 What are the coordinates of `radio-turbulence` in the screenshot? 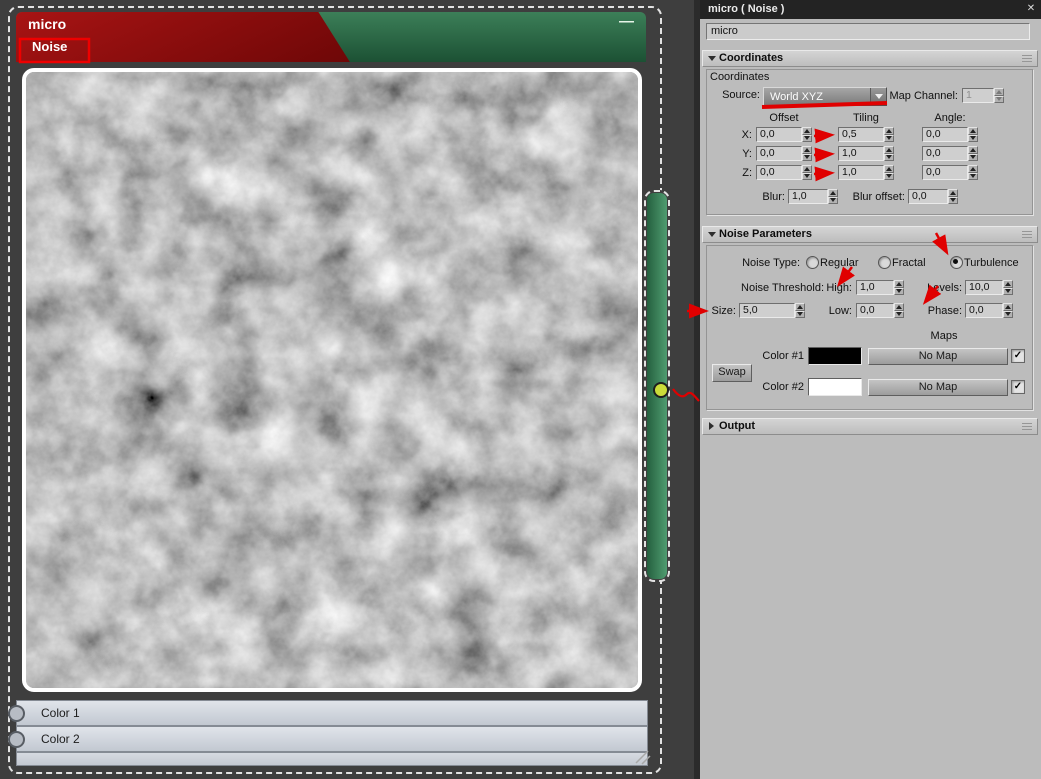 It's located at (956, 262).